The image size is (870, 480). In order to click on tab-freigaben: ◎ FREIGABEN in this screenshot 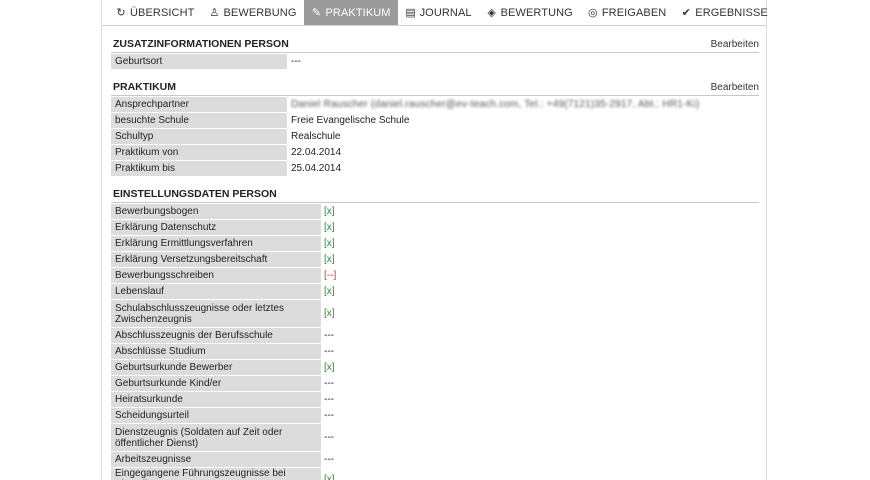, I will do `click(626, 12)`.